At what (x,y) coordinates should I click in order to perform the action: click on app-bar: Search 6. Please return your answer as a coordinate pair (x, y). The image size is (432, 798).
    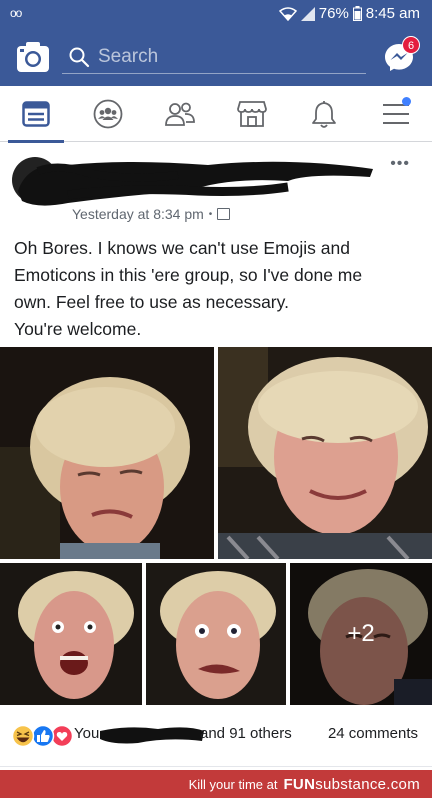
    Looking at the image, I should click on (216, 57).